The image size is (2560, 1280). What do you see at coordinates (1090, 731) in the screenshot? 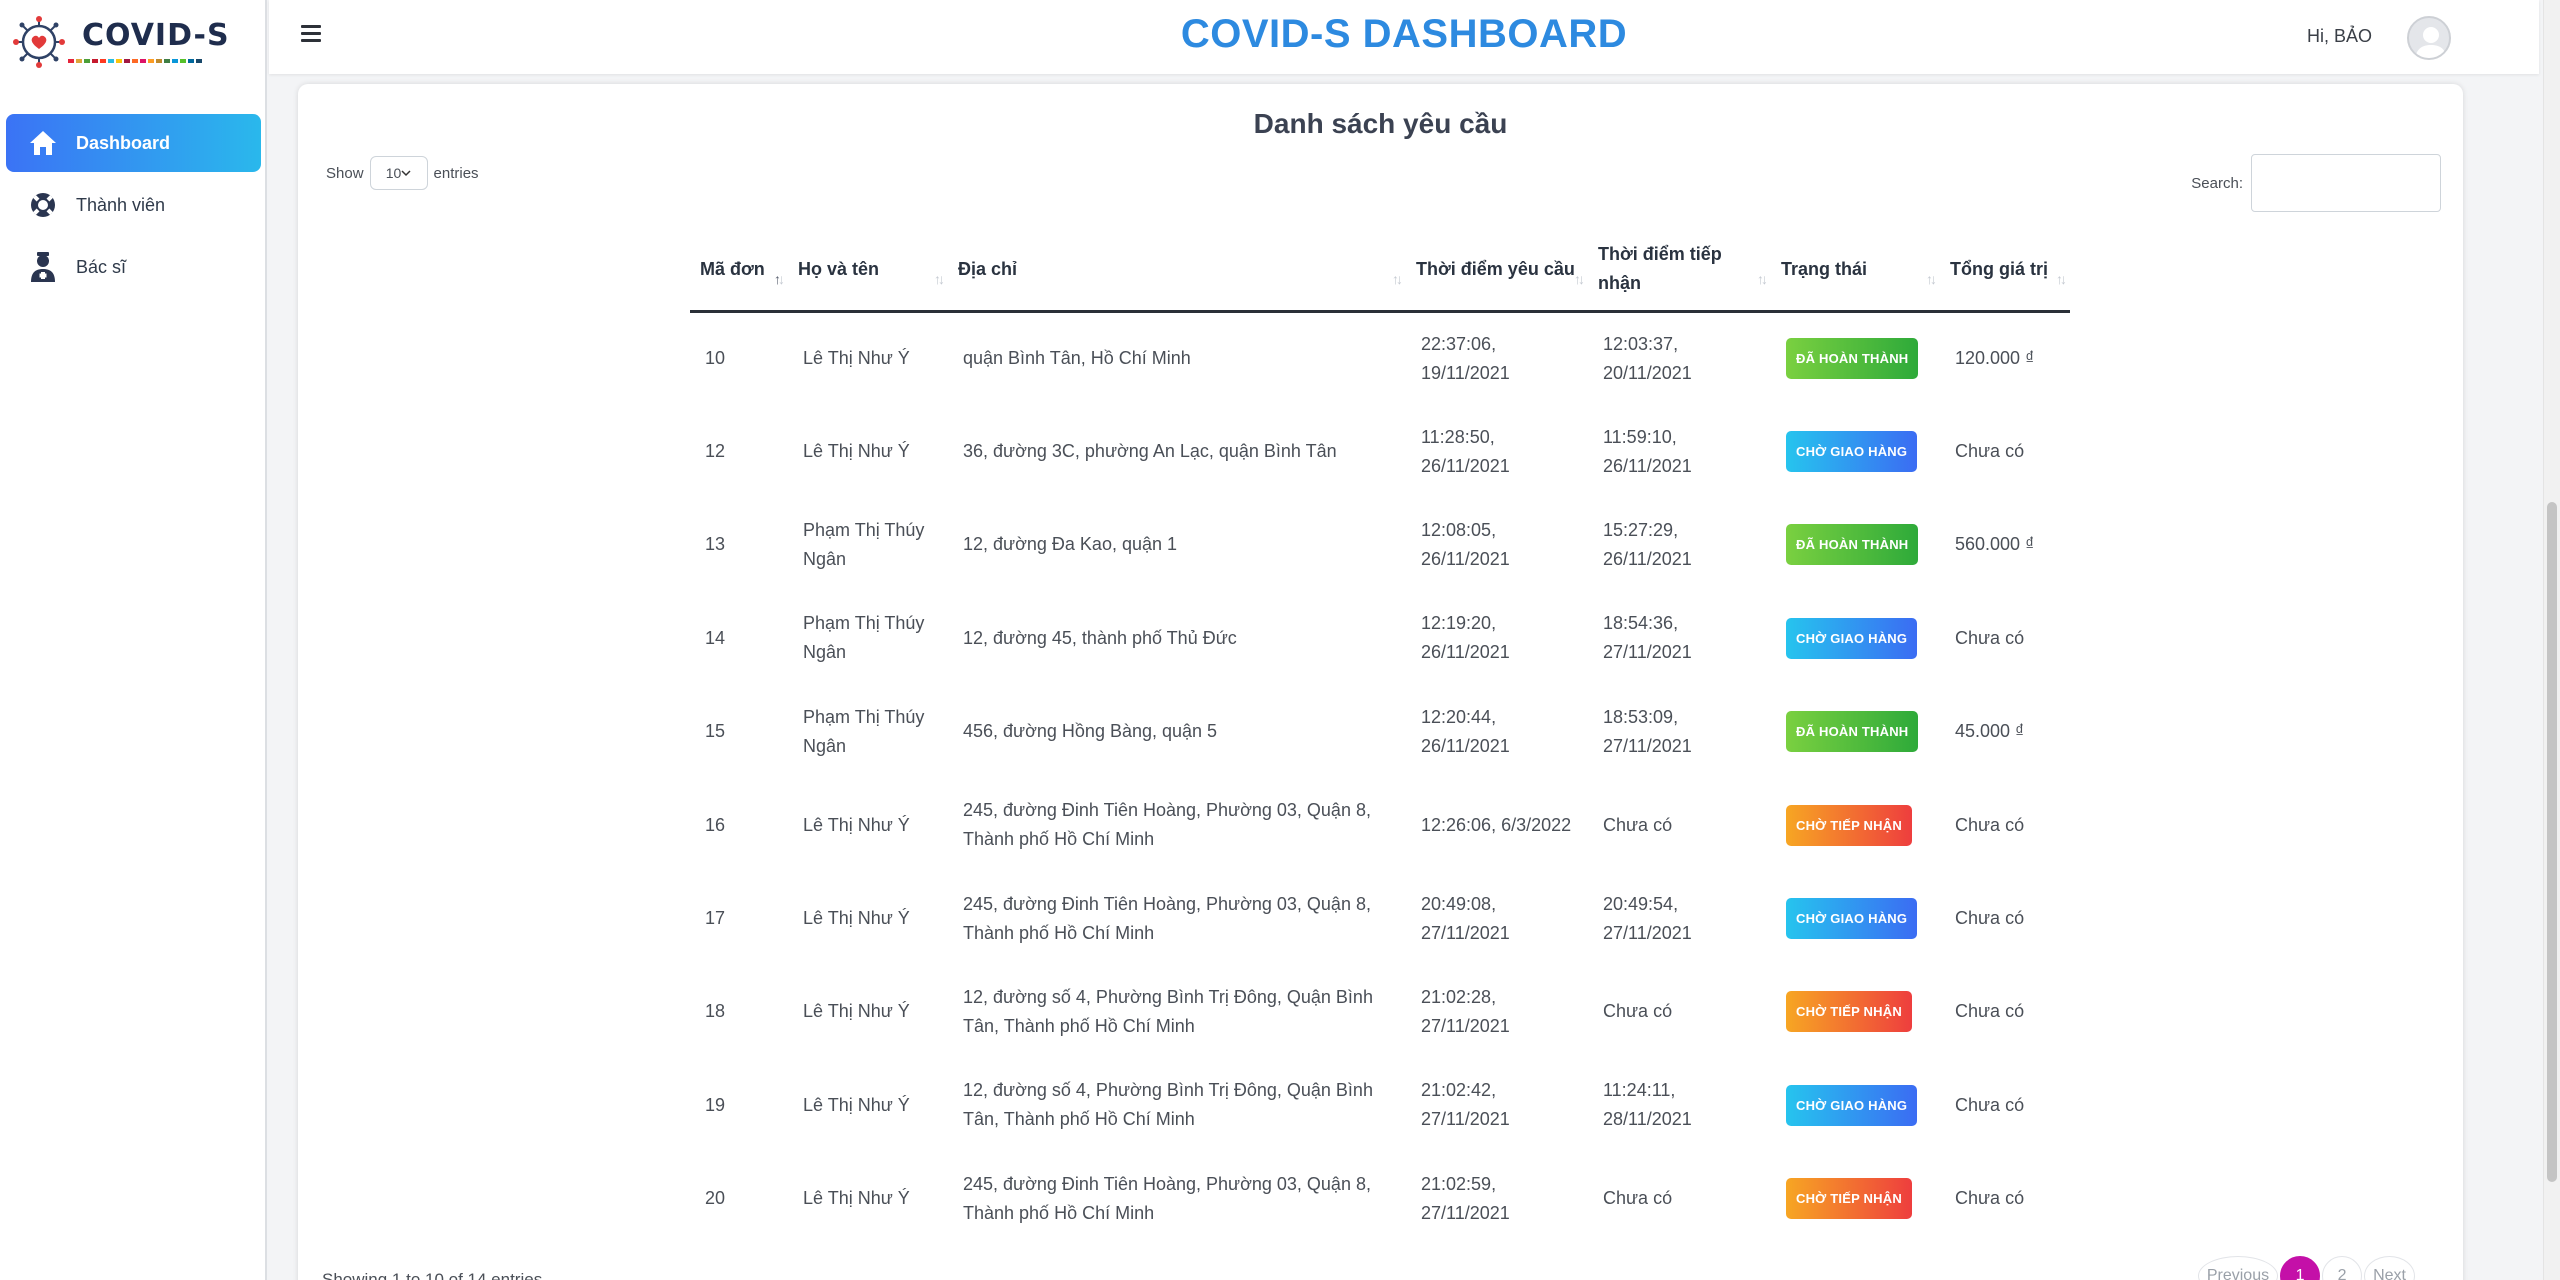
I see `cell-address: 456, đường Hồng Bàng, quận 5` at bounding box center [1090, 731].